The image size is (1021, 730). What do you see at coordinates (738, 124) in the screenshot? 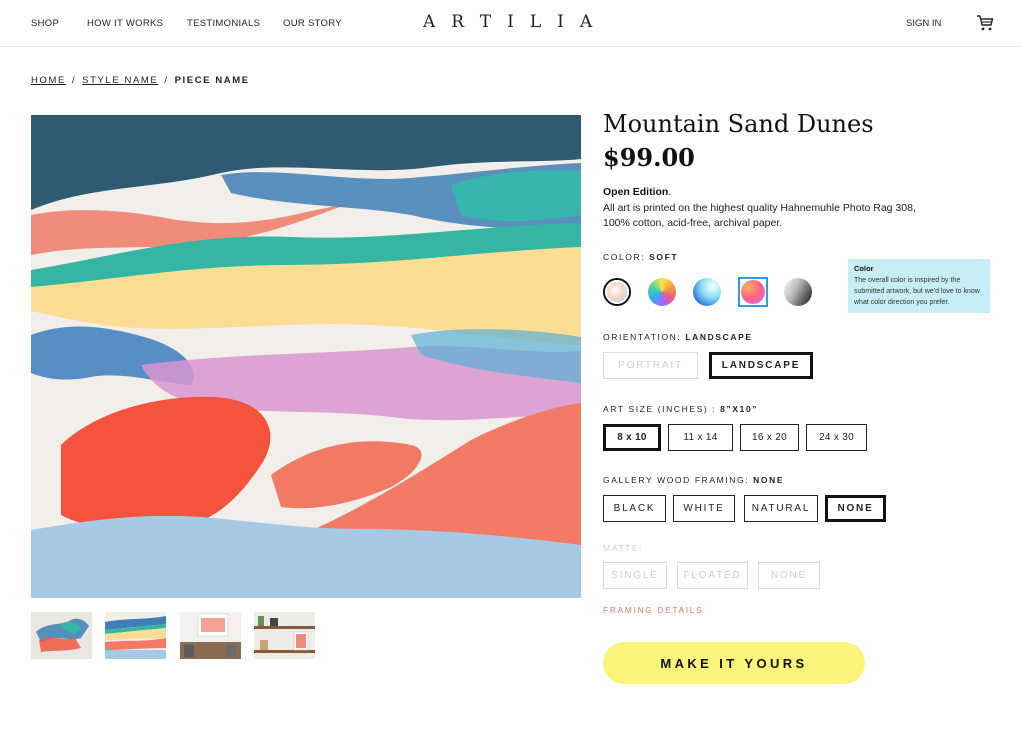
I see `product-title: Mountain Sand Dunes` at bounding box center [738, 124].